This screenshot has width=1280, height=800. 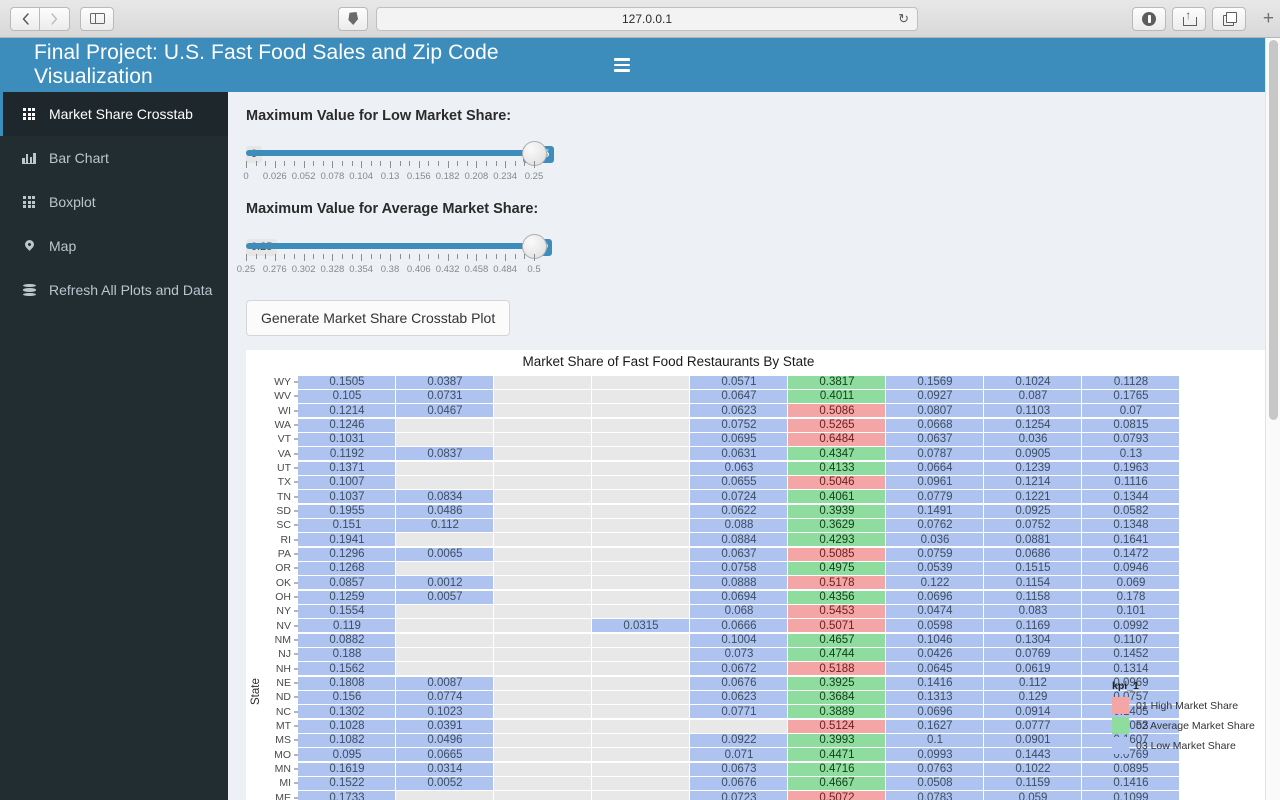 What do you see at coordinates (1131, 410) in the screenshot?
I see `heatmap-cell-value: 0.07` at bounding box center [1131, 410].